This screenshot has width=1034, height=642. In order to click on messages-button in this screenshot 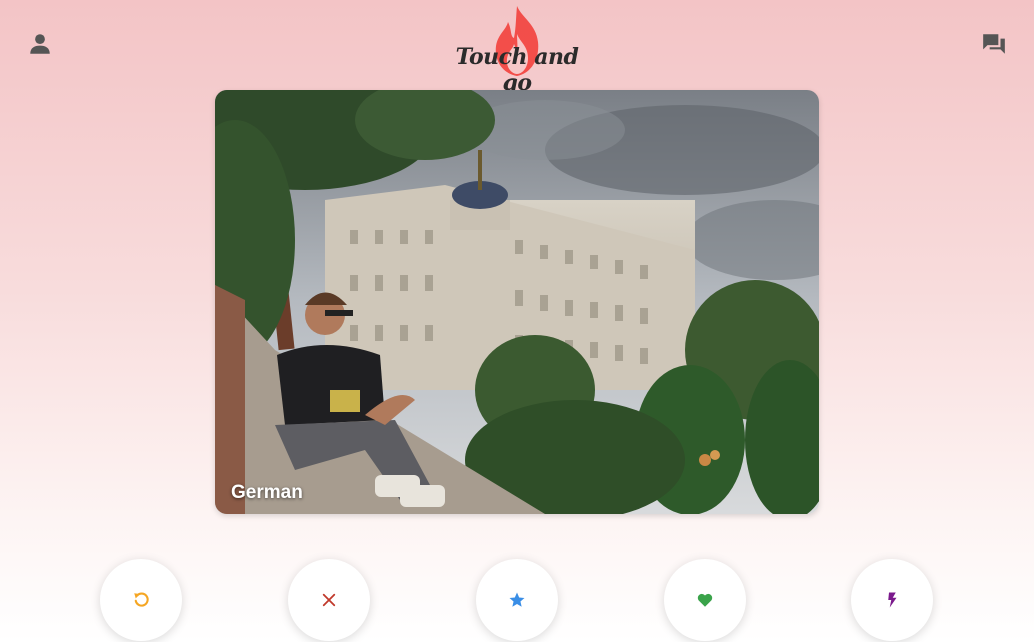, I will do `click(994, 44)`.